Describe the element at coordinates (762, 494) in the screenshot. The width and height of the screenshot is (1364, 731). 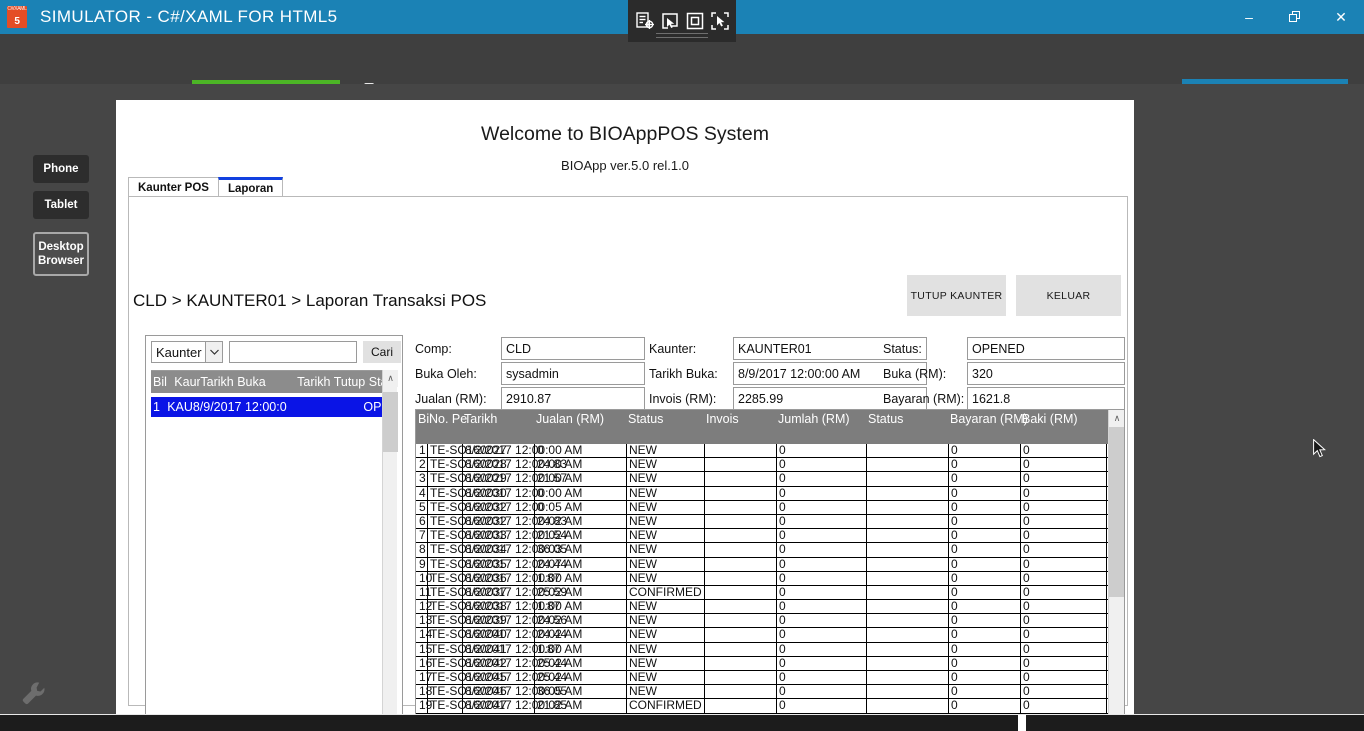
I see `table-row: 4TE-SO1600308/2/2017 12:00:00 AM0NEW000` at that location.